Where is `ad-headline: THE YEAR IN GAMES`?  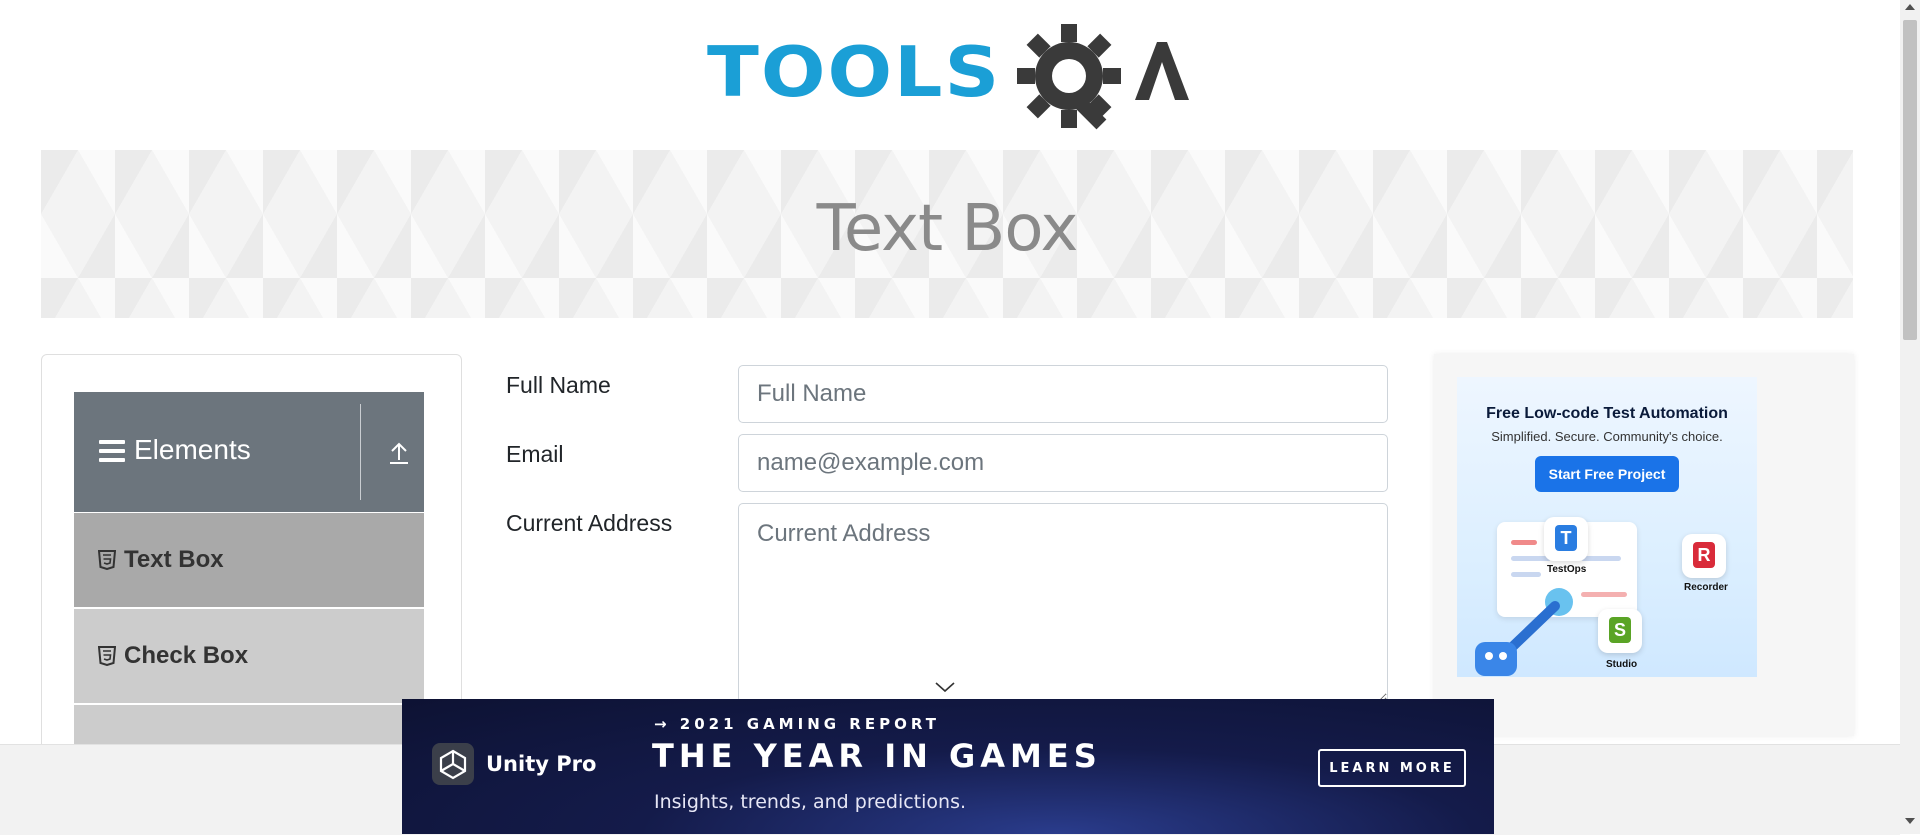 ad-headline: THE YEAR IN GAMES is located at coordinates (877, 756).